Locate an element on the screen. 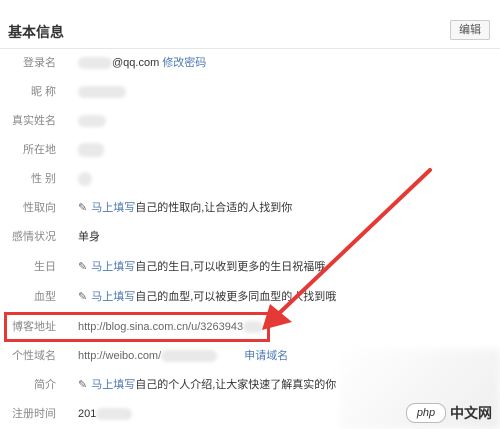 The image size is (500, 429). watermark: php 中文网 is located at coordinates (449, 413).